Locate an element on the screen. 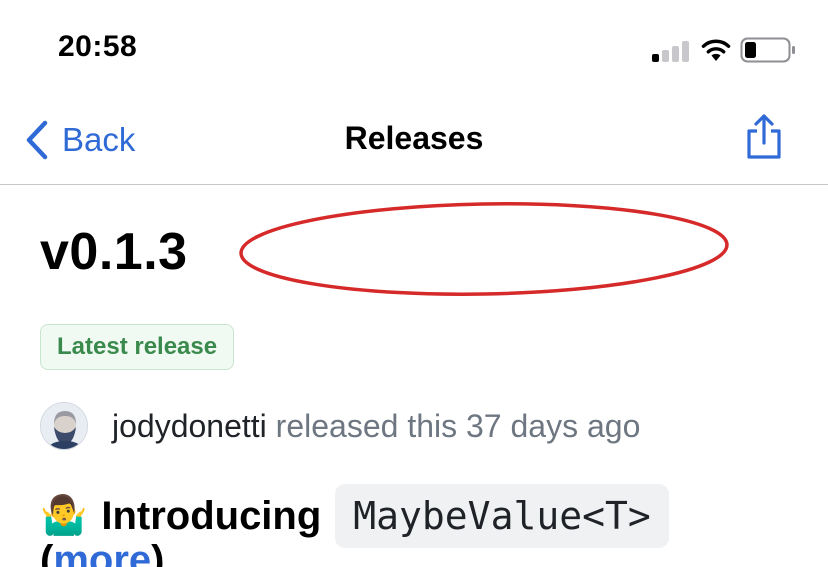  red-ellipse-annotation is located at coordinates (484, 249).